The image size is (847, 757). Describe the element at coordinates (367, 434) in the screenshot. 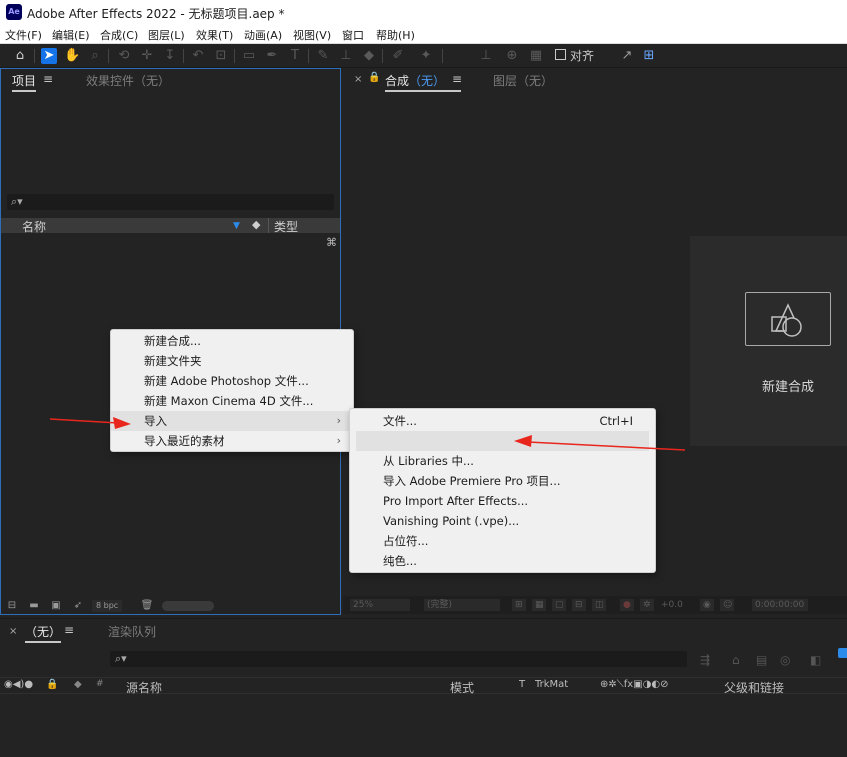

I see `annotation-arrows` at that location.